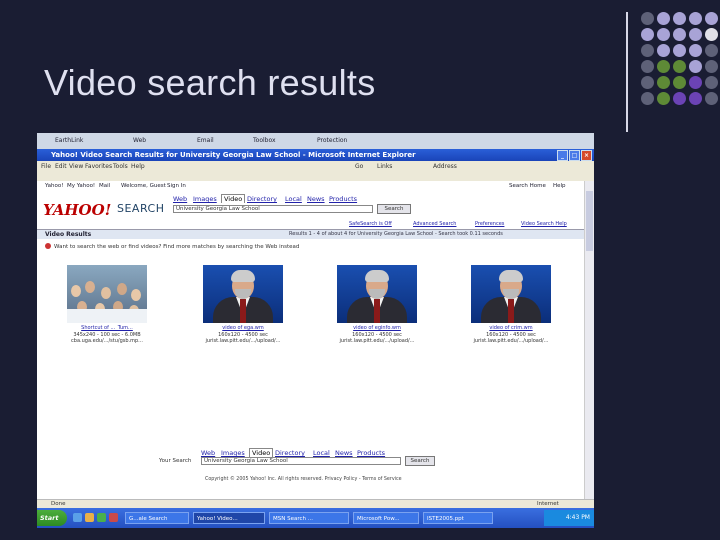  I want to click on search-logo-text: SEARCH, so click(141, 208).